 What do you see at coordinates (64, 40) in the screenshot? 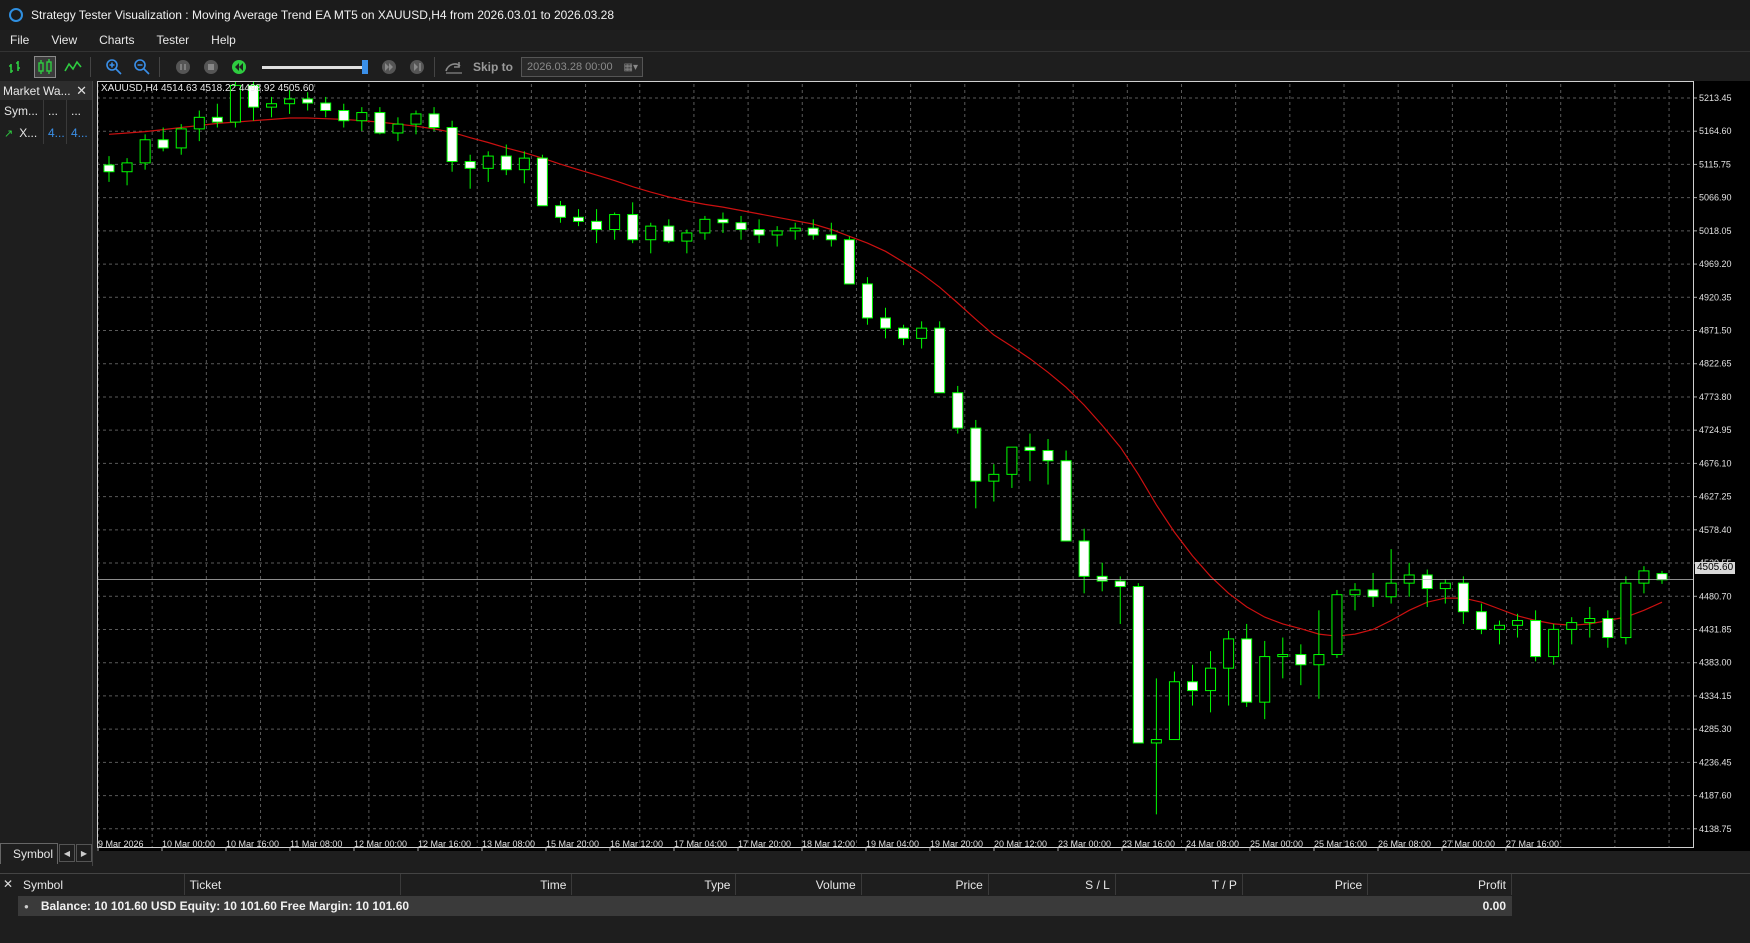
I see `menu-view: View` at bounding box center [64, 40].